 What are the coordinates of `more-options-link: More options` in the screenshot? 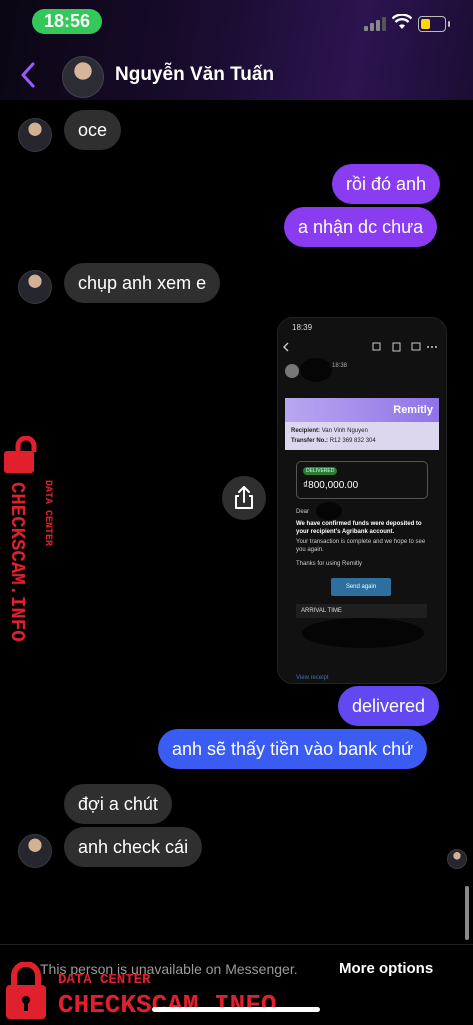 It's located at (386, 968).